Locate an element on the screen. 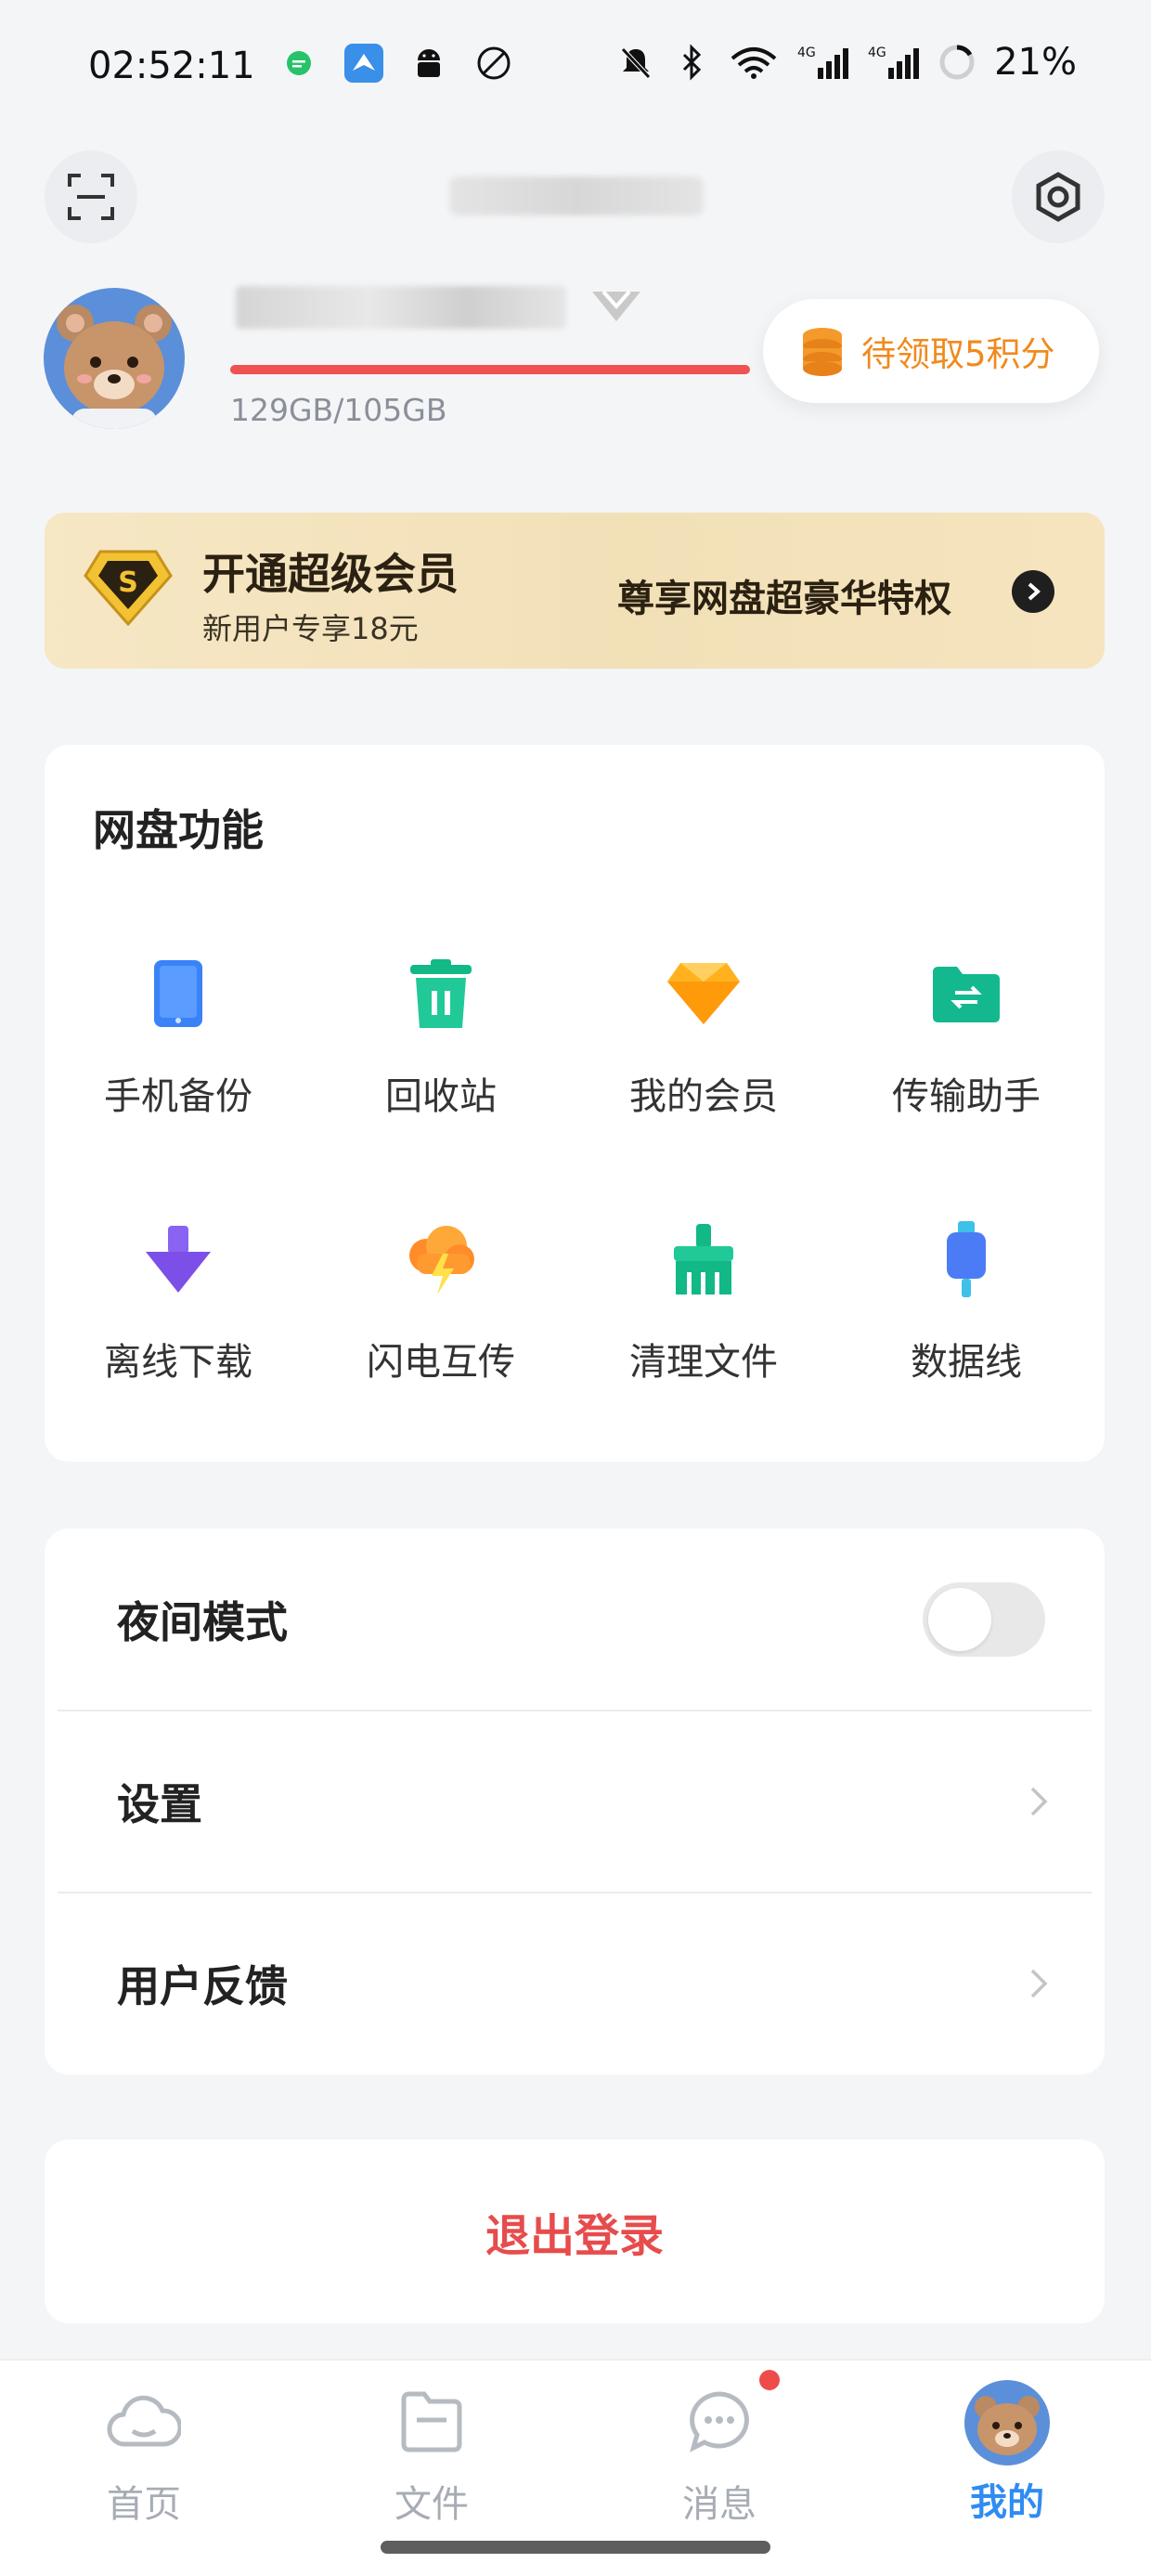 The width and height of the screenshot is (1151, 2576). username is located at coordinates (401, 307).